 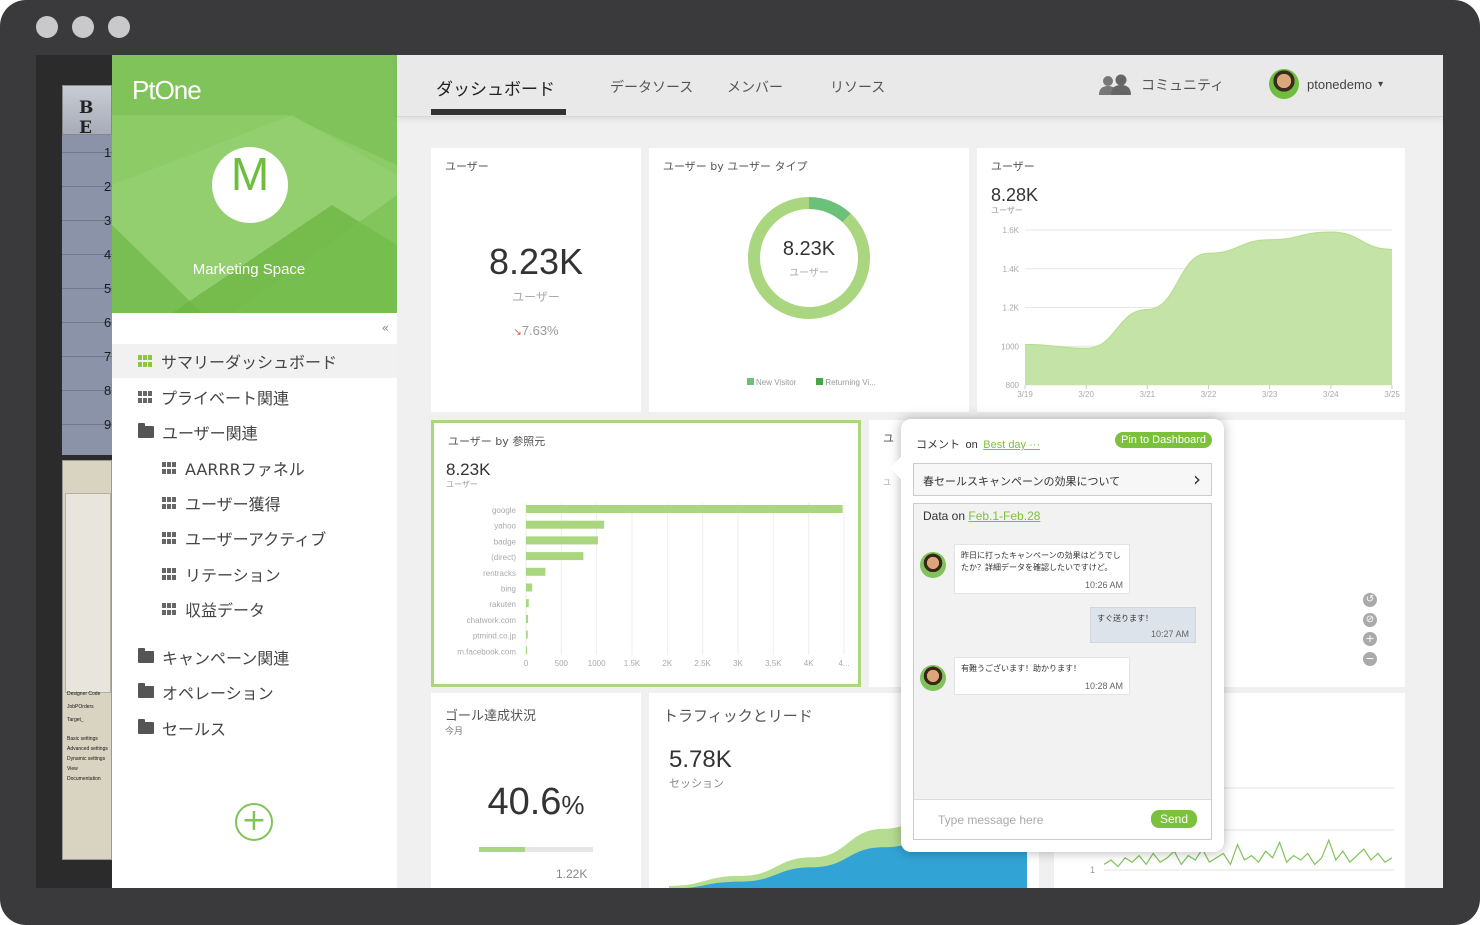 What do you see at coordinates (108, 152) in the screenshot?
I see `background-row-number: 1` at bounding box center [108, 152].